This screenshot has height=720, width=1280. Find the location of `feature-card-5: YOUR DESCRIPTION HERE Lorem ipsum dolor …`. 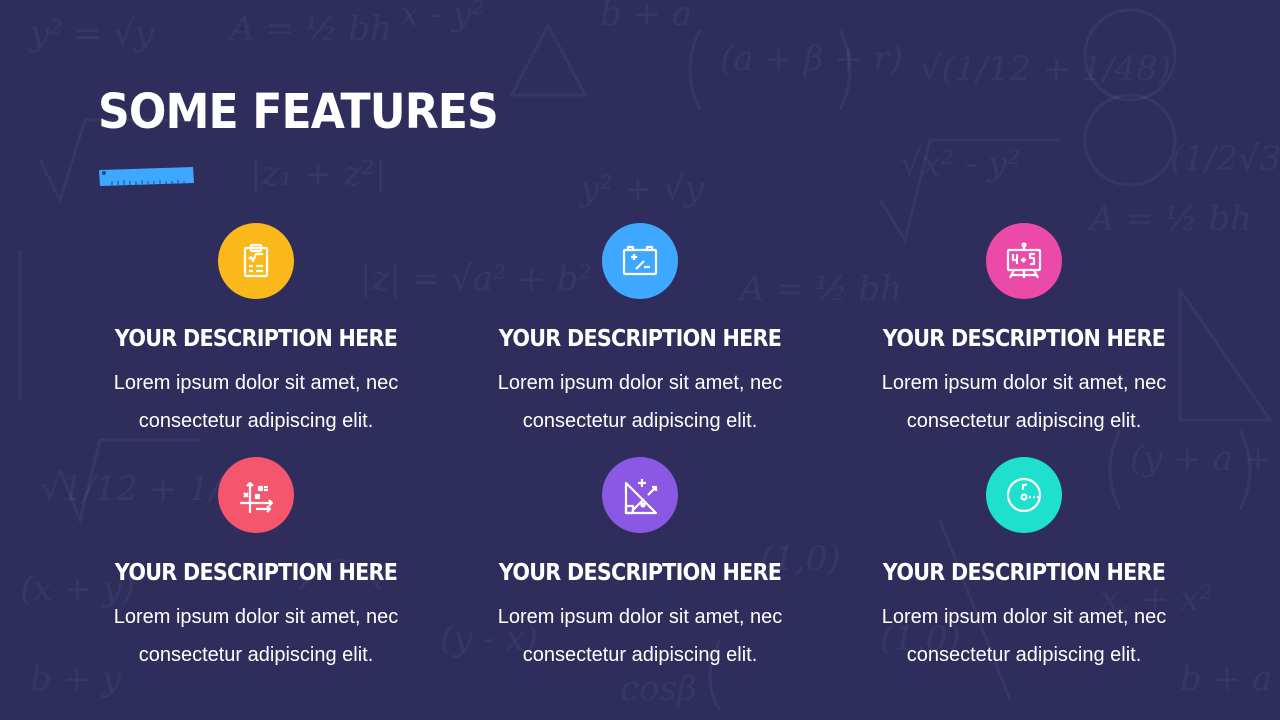

feature-card-5: YOUR DESCRIPTION HERE Lorem ipsum dolor … is located at coordinates (640, 565).